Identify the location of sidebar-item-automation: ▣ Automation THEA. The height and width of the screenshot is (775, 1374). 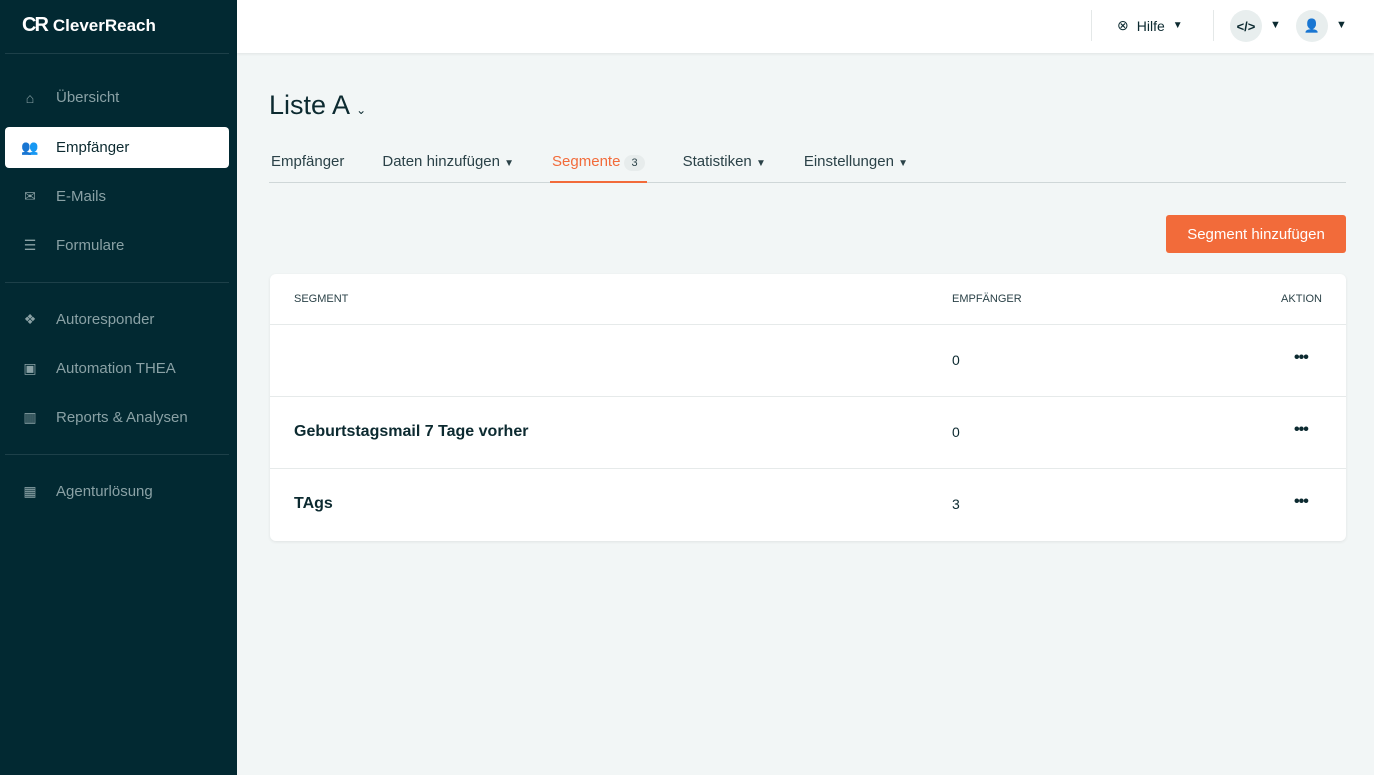
(117, 368).